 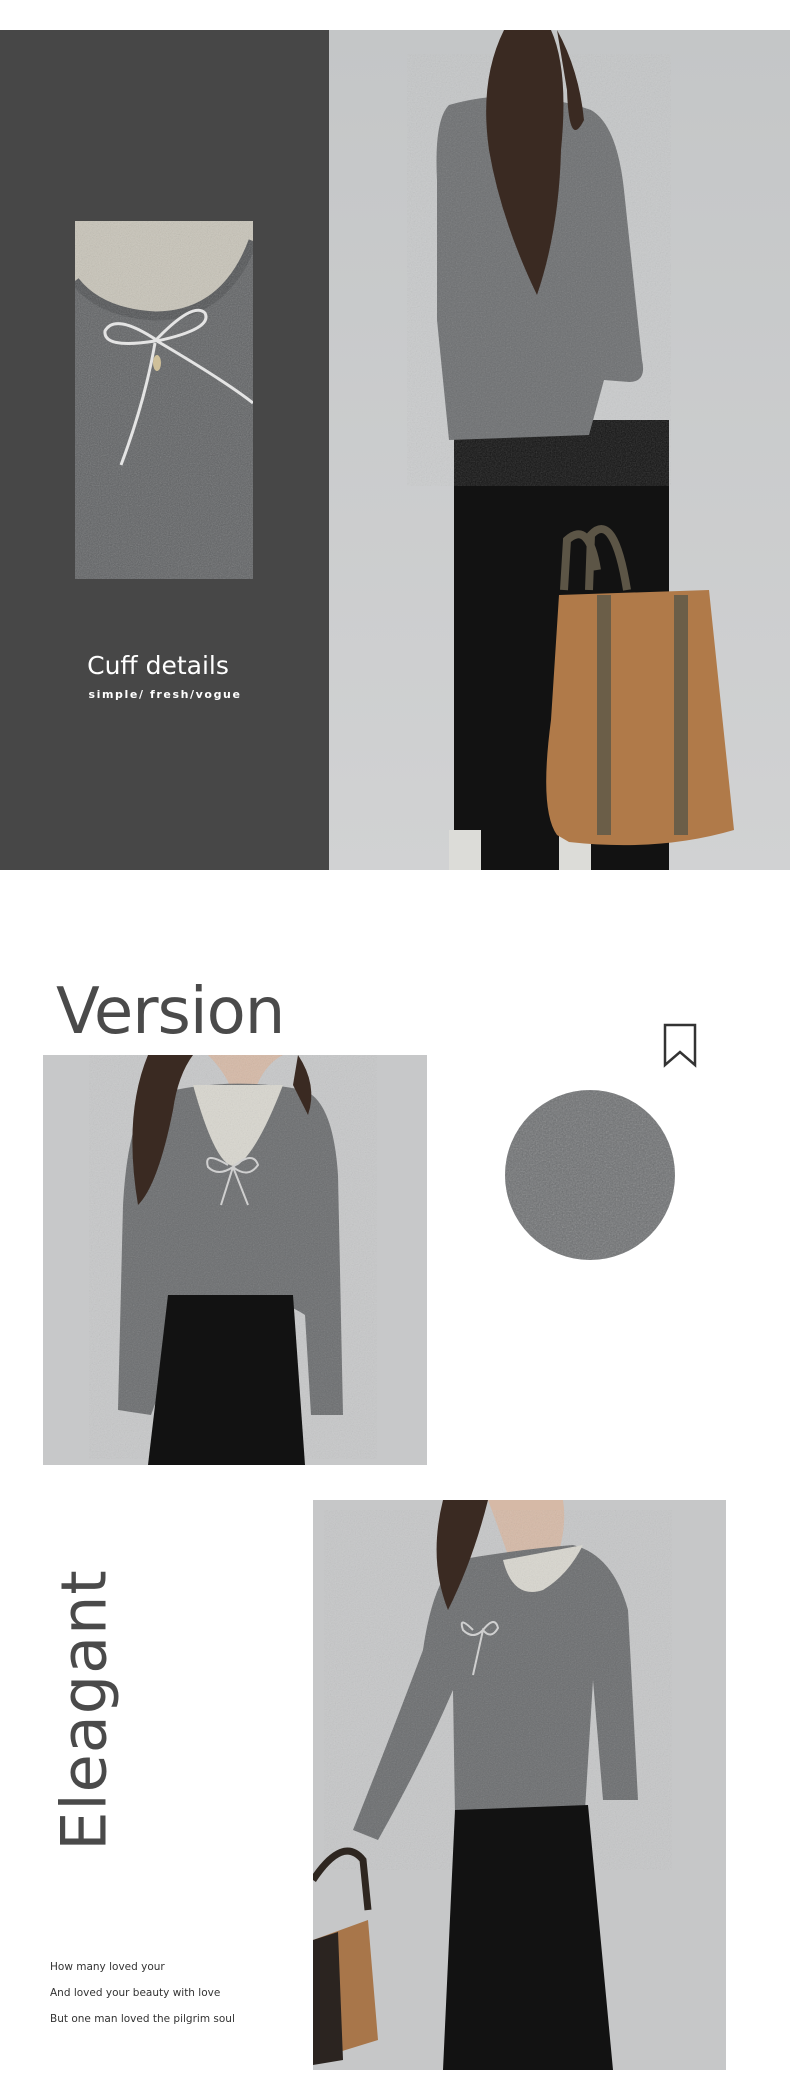 I want to click on version-heading: Version, so click(x=170, y=1012).